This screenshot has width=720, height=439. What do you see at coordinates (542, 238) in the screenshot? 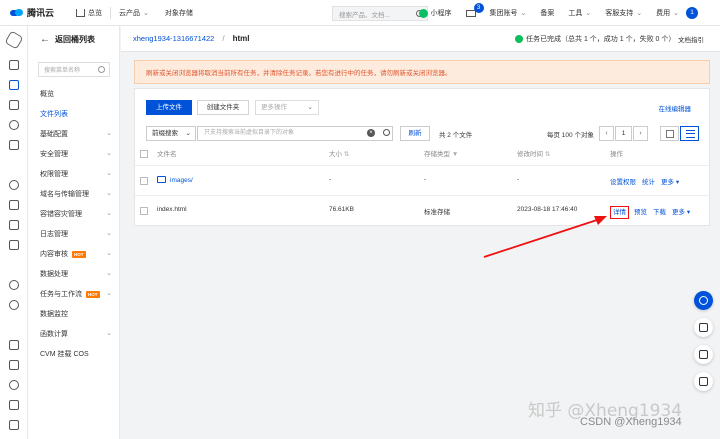
I see `annotation-arrow-shaft` at bounding box center [542, 238].